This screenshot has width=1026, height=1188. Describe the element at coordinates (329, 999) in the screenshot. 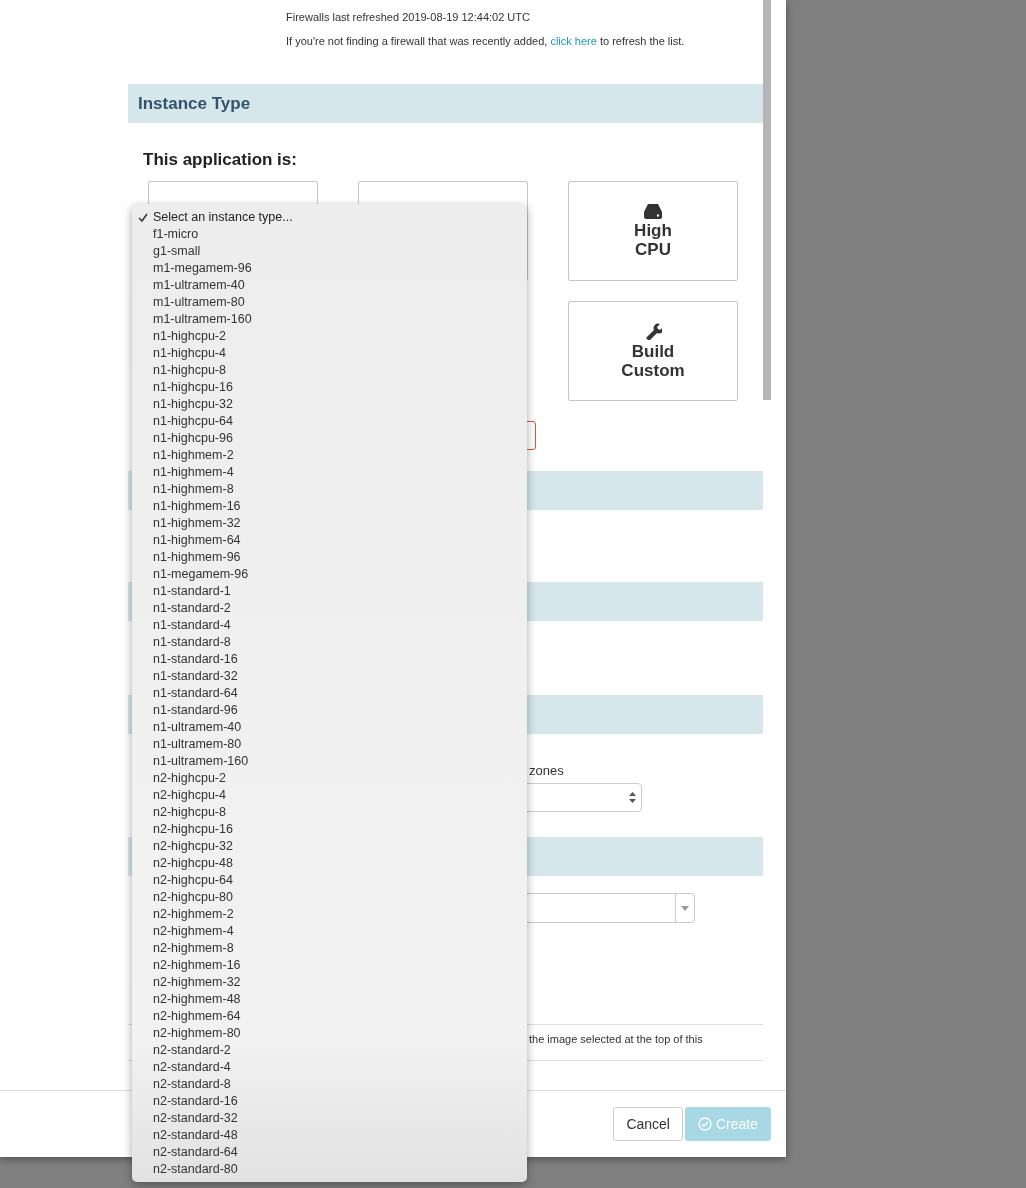

I see `dropdown-option: n2-highmem-48` at that location.